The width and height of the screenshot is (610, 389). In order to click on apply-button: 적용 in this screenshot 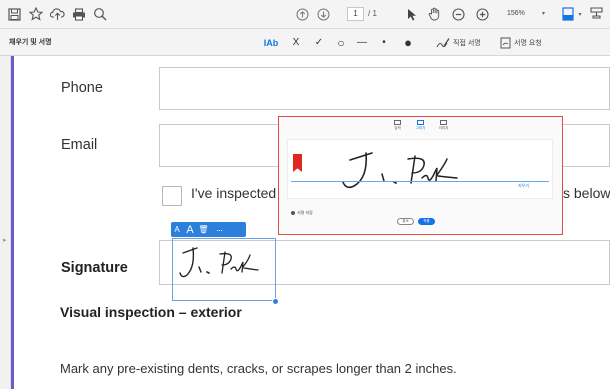, I will do `click(426, 221)`.